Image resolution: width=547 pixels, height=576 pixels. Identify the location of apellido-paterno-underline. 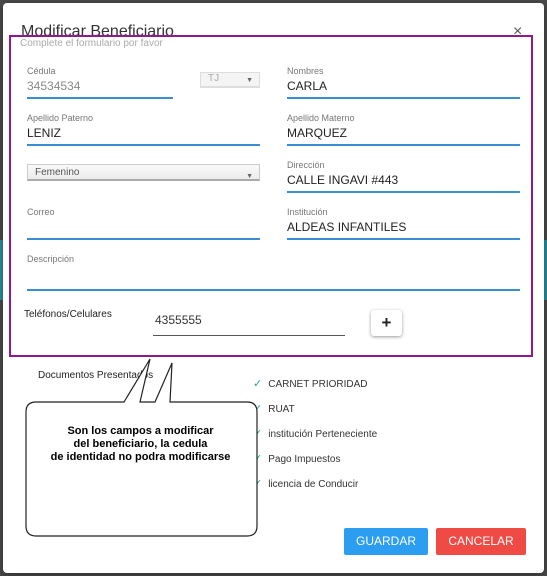
(143, 145).